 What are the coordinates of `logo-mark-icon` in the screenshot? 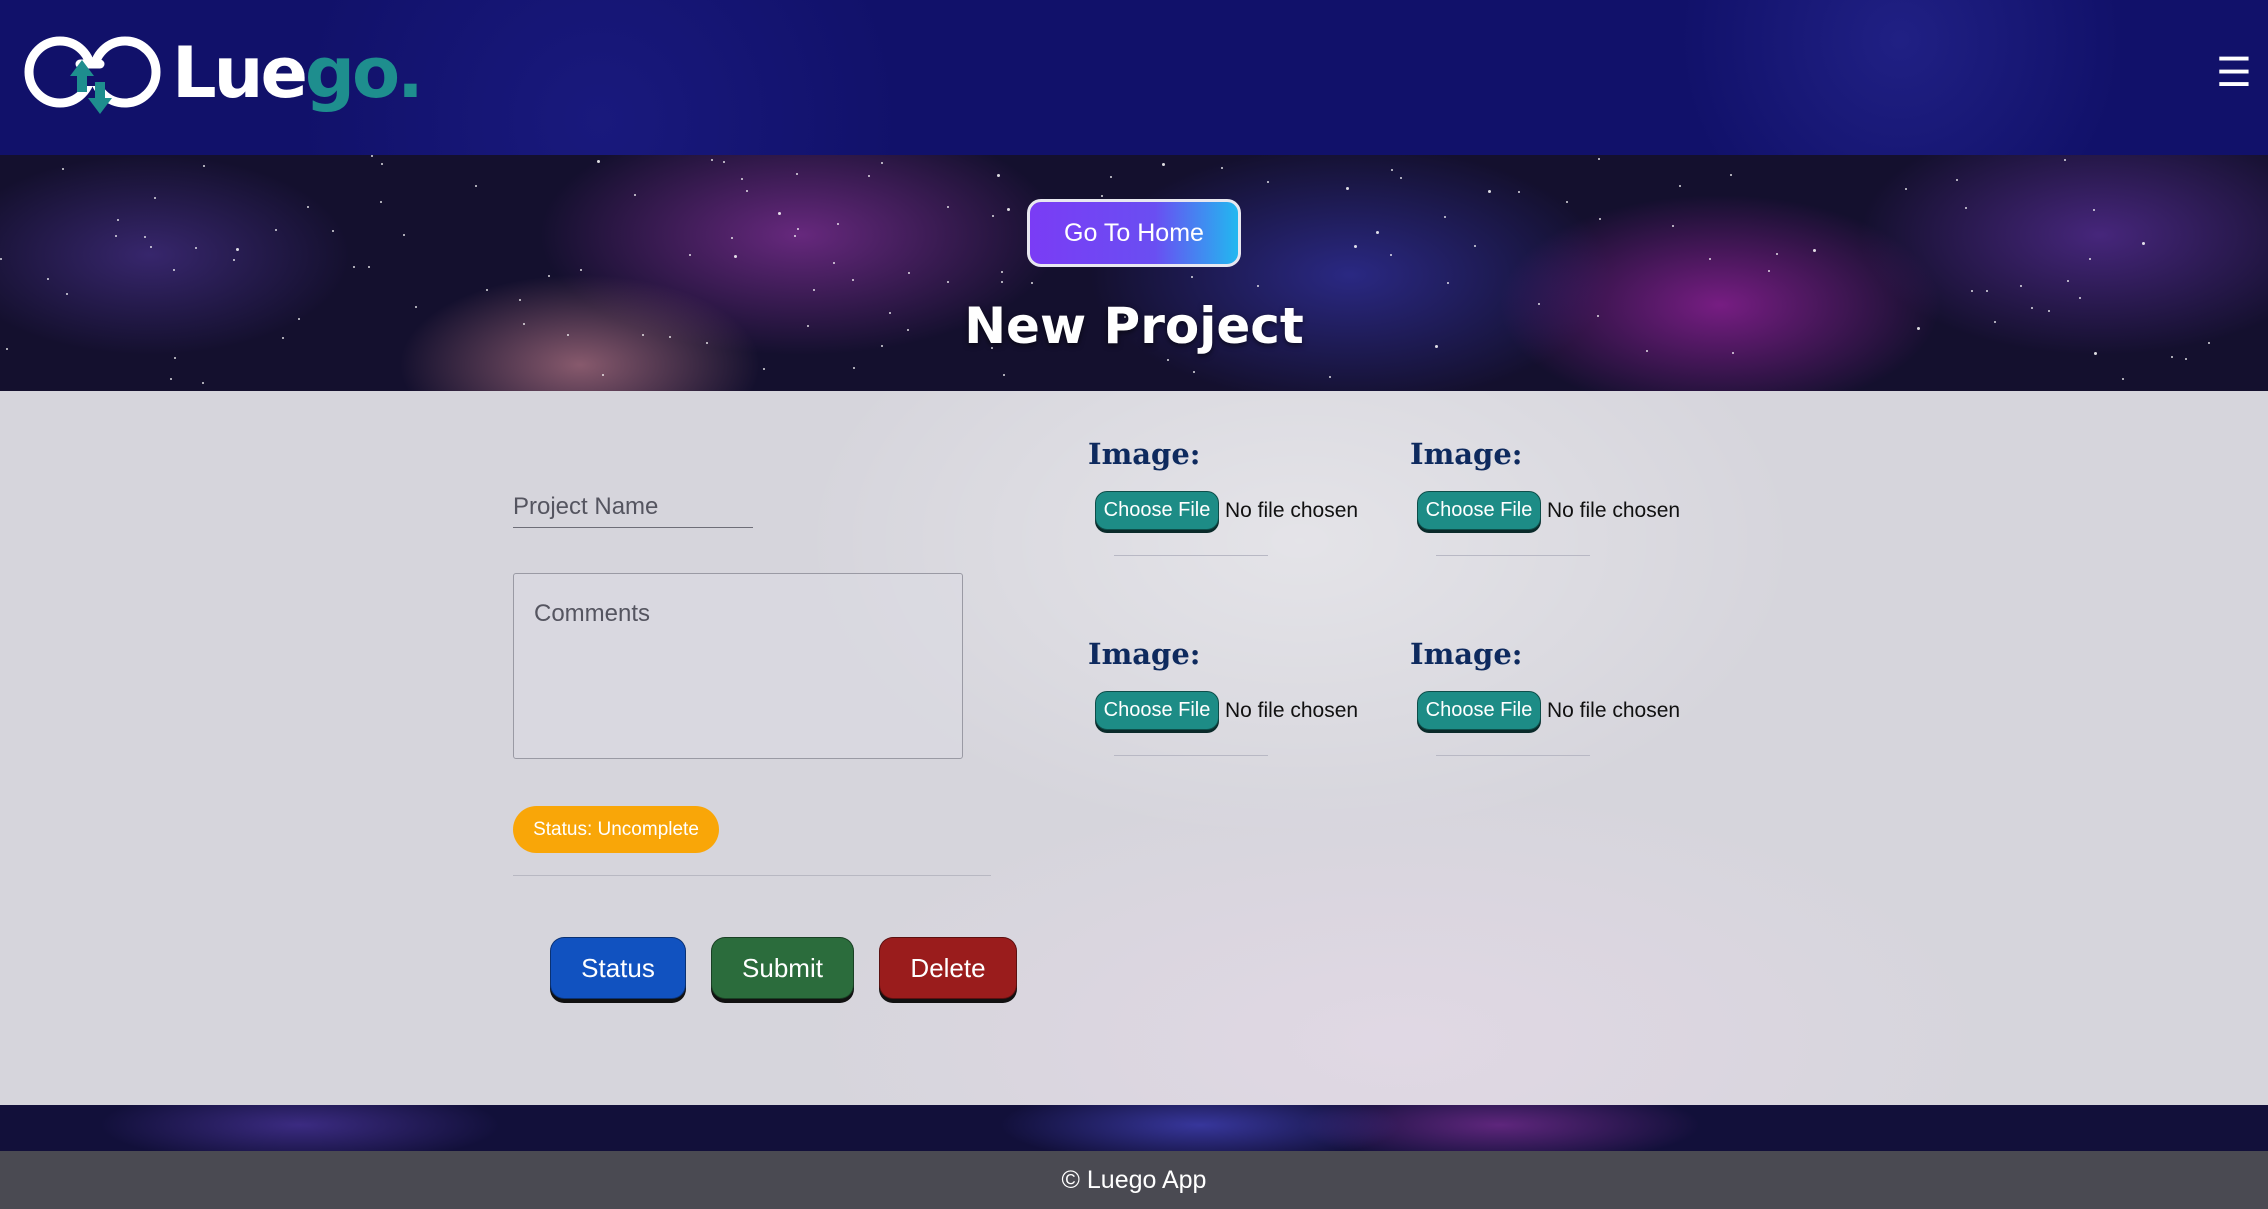 It's located at (97, 75).